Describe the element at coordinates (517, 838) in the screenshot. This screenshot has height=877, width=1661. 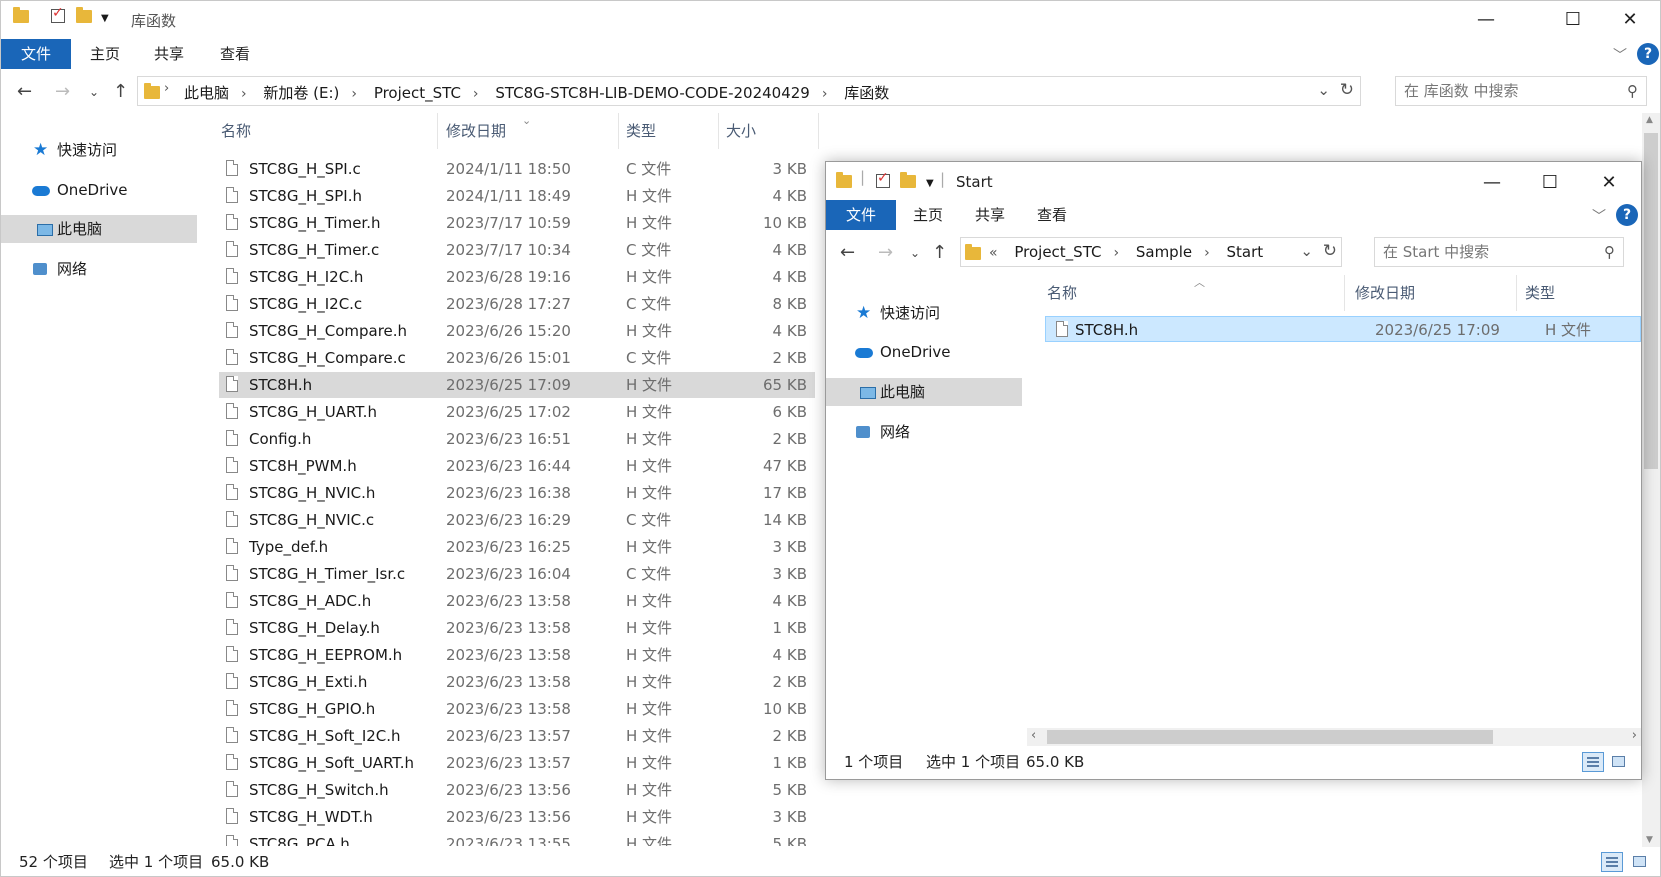
I see `table-row: STC8G_PCA.h 2023/6/23 13:55 H 文件 5 KB` at that location.